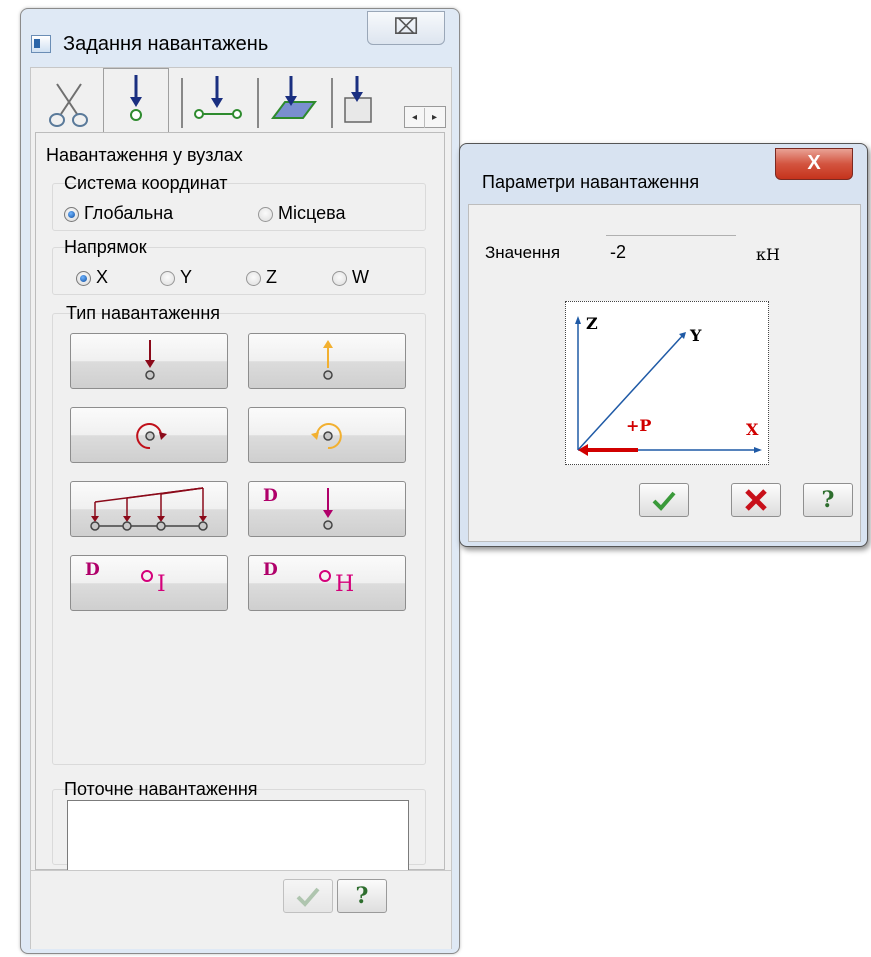 Image resolution: width=871 pixels, height=957 pixels. What do you see at coordinates (149, 583) in the screenshot?
I see `dynamic-mass-i-button: D I` at bounding box center [149, 583].